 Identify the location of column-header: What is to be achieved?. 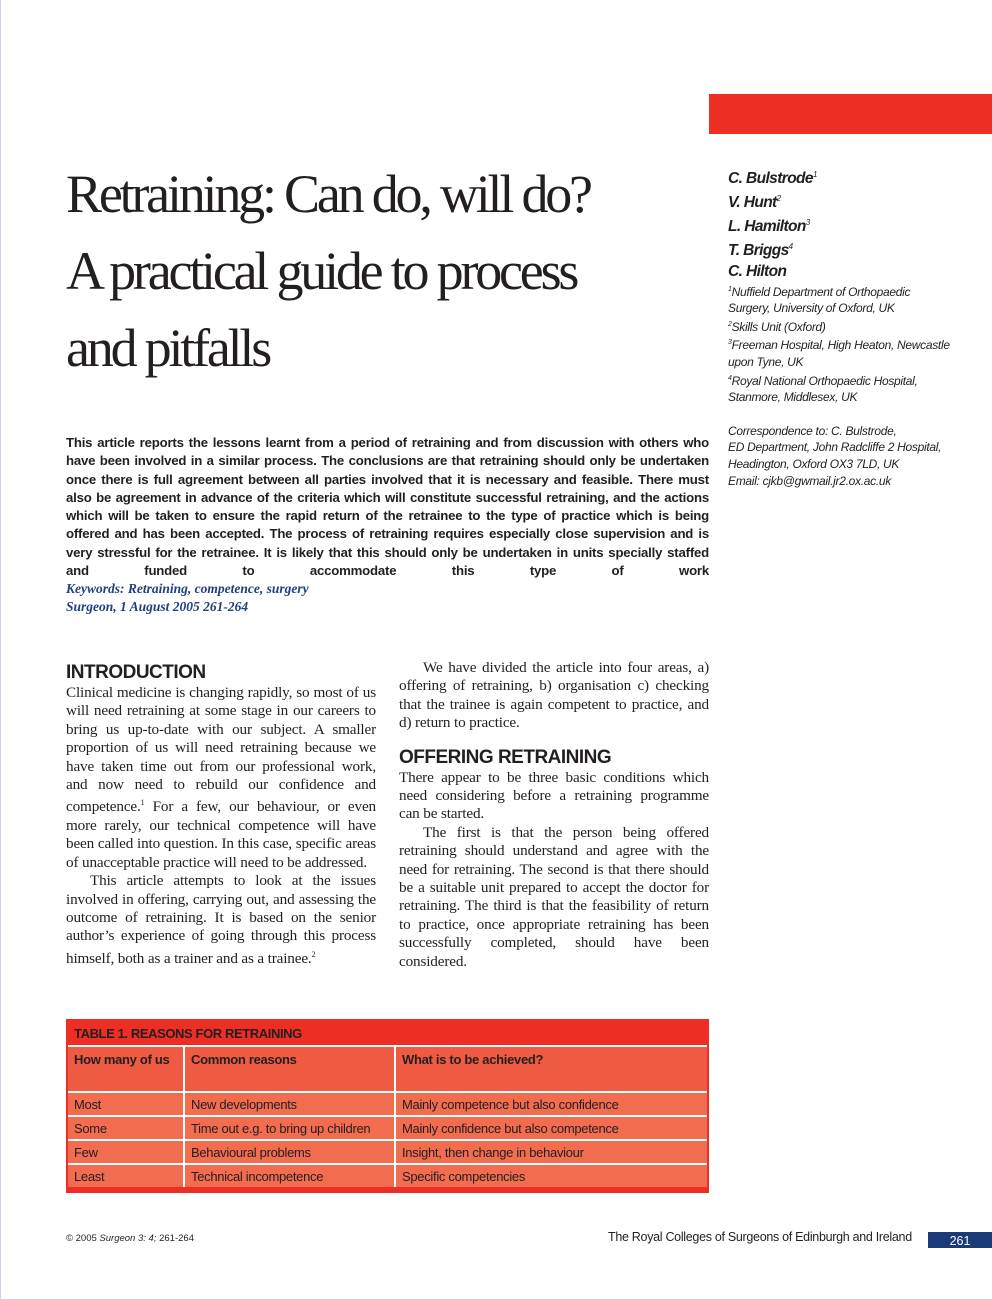
(550, 1069).